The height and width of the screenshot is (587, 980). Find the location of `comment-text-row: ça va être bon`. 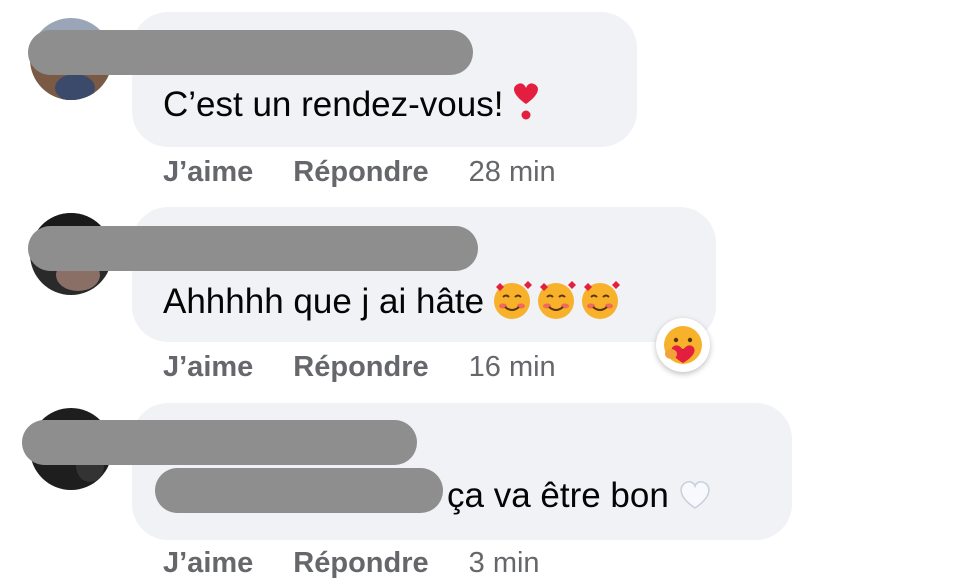

comment-text-row: ça va être bon is located at coordinates (581, 497).